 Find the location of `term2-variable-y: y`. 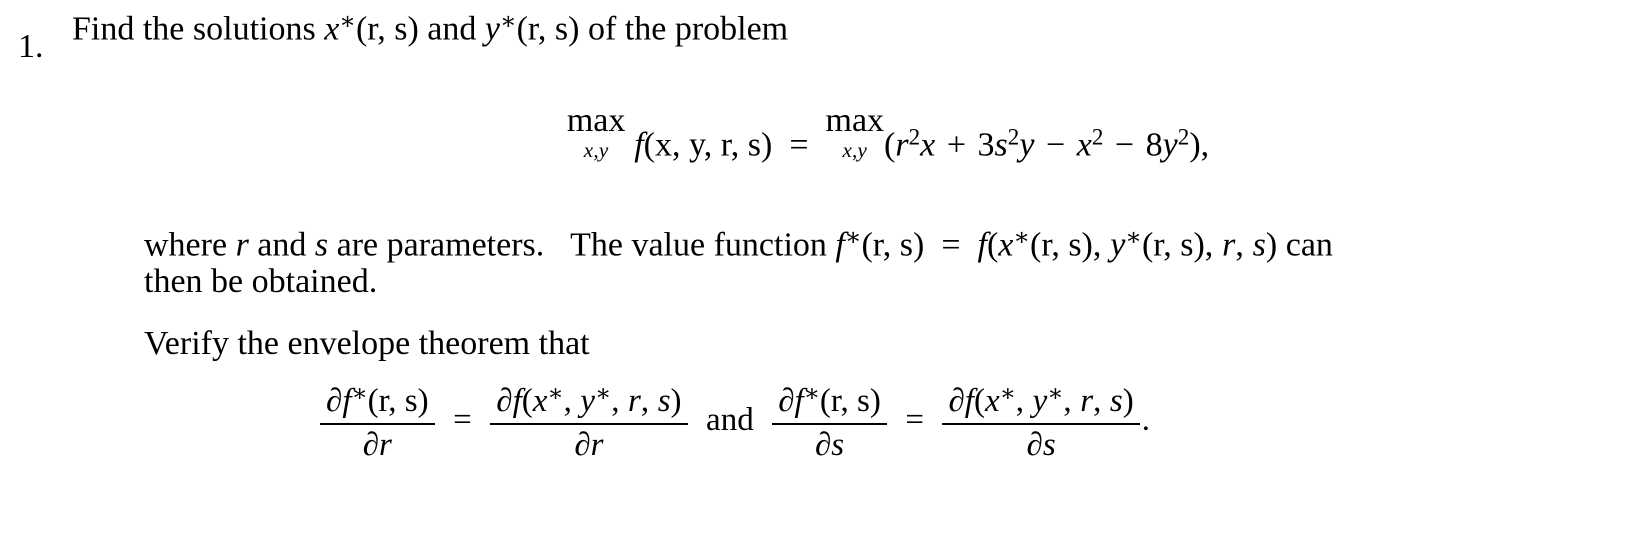

term2-variable-y: y is located at coordinates (1027, 145).